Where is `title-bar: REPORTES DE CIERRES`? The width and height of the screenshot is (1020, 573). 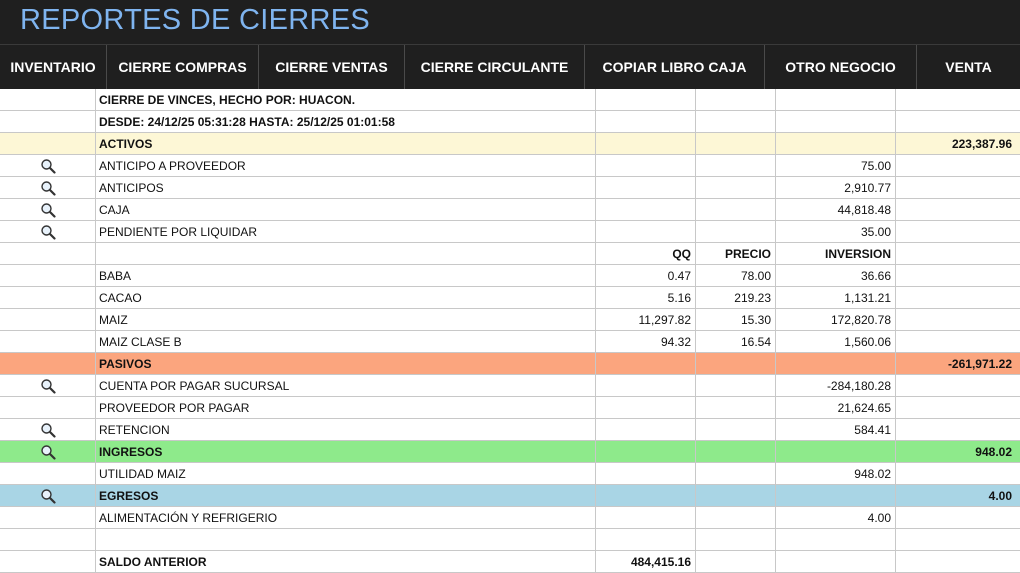
title-bar: REPORTES DE CIERRES is located at coordinates (510, 22).